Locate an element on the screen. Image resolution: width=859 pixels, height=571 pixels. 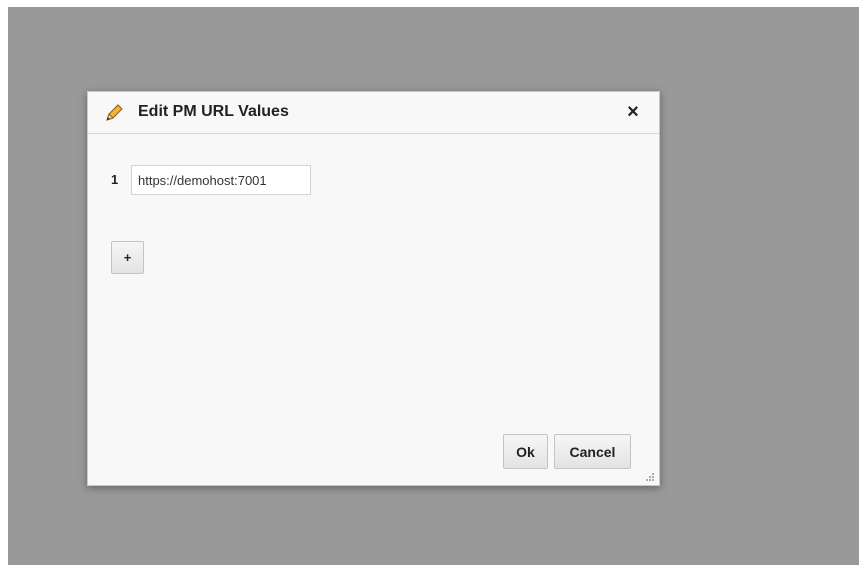
url-row-index: 1 is located at coordinates (115, 179).